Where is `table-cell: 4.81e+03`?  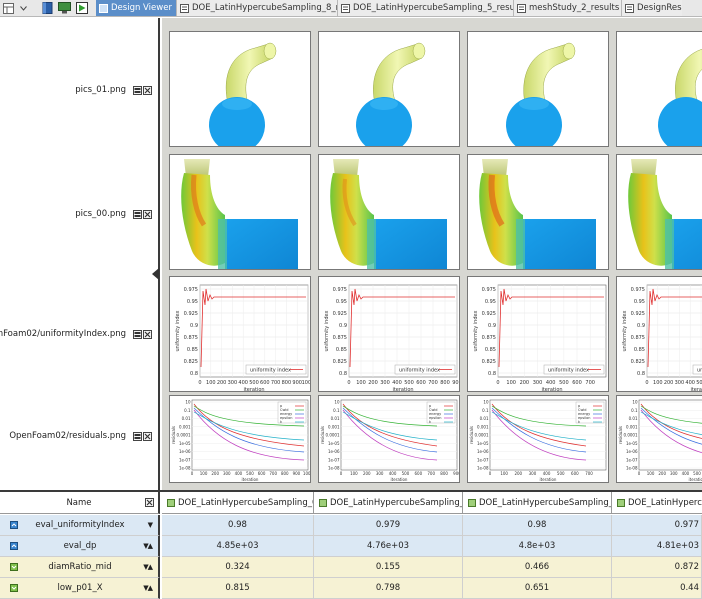
table-cell: 4.81e+03 is located at coordinates (657, 546).